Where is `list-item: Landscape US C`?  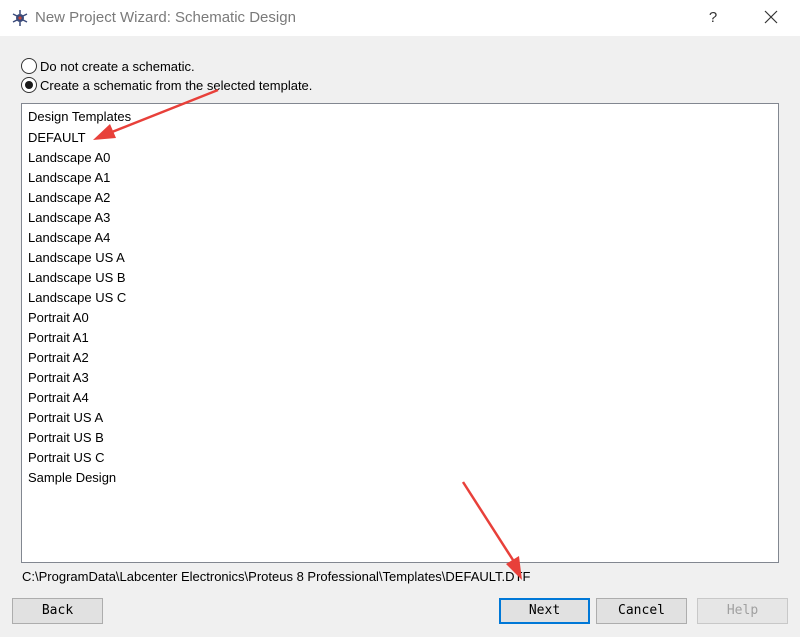
list-item: Landscape US C is located at coordinates (77, 298).